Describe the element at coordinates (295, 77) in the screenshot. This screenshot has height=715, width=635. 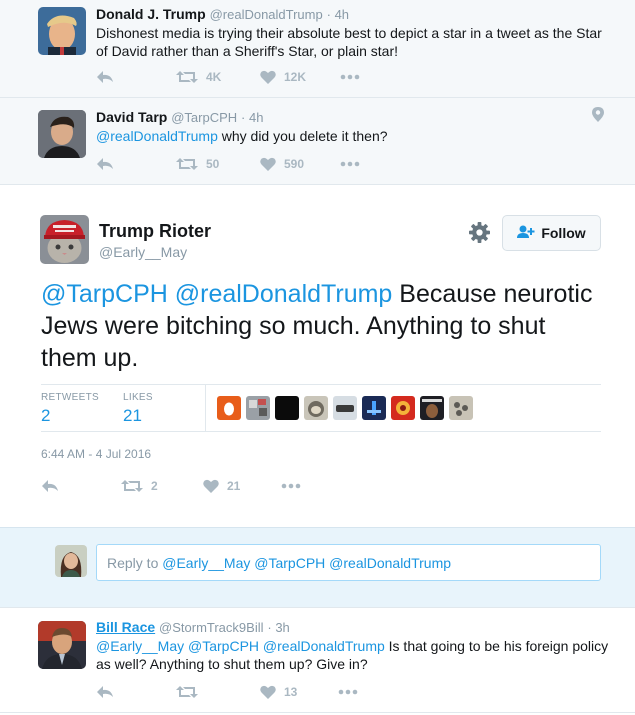
I see `like-count: 12K` at that location.